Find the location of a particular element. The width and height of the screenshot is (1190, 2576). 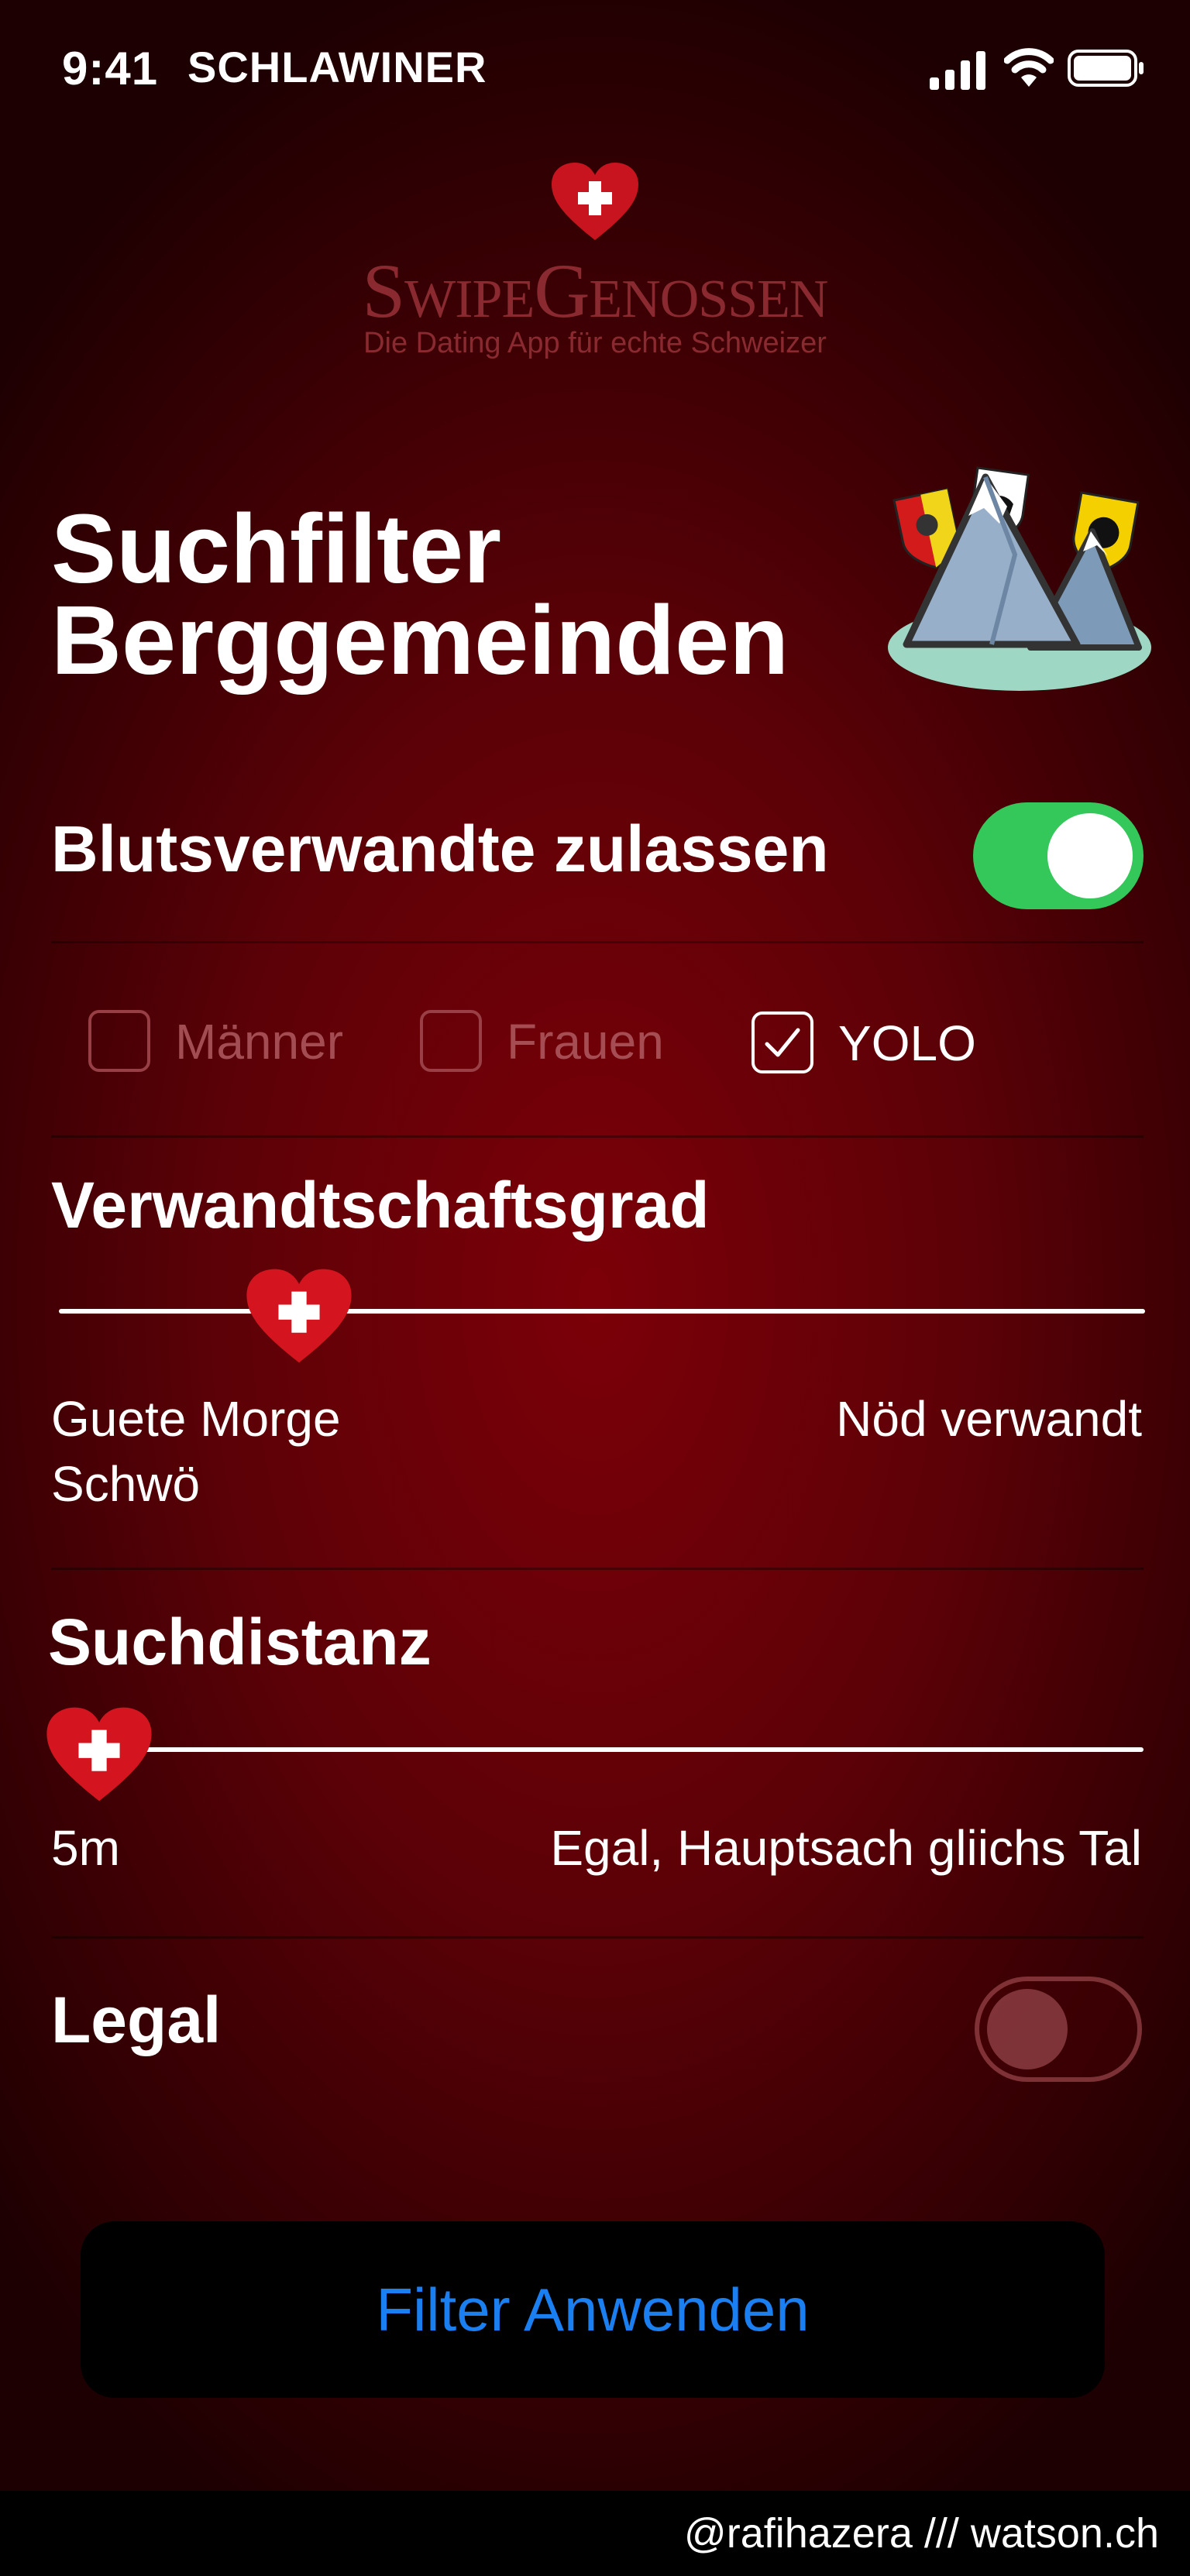

blood-relatives-toggle is located at coordinates (1059, 855).